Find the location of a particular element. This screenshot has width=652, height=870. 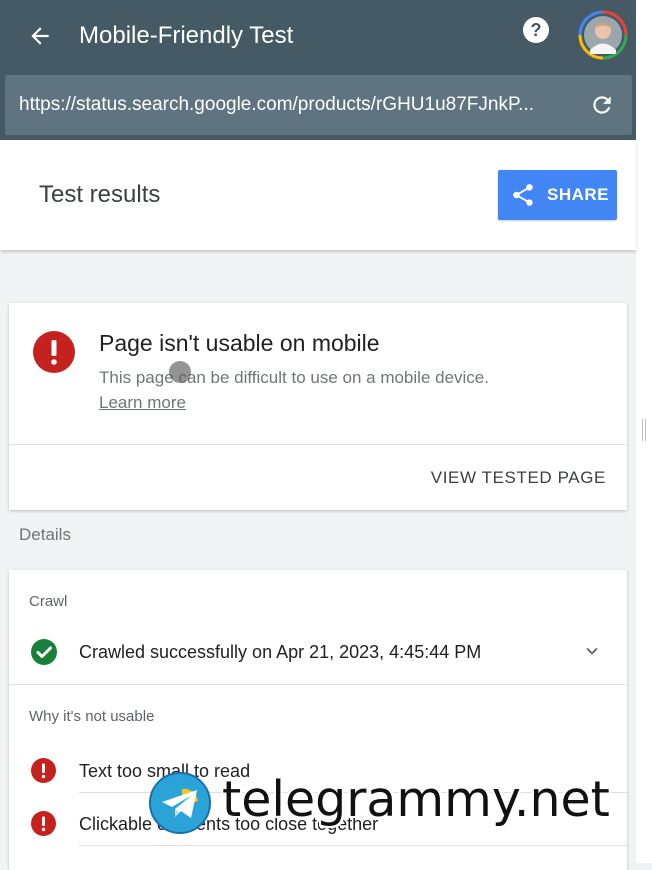

share-icon is located at coordinates (523, 195).